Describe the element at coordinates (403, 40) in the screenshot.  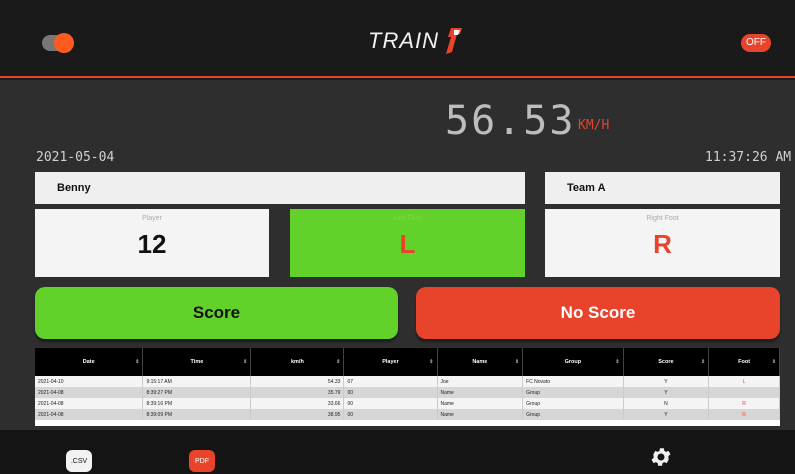
I see `logo-text: TRAIN` at that location.